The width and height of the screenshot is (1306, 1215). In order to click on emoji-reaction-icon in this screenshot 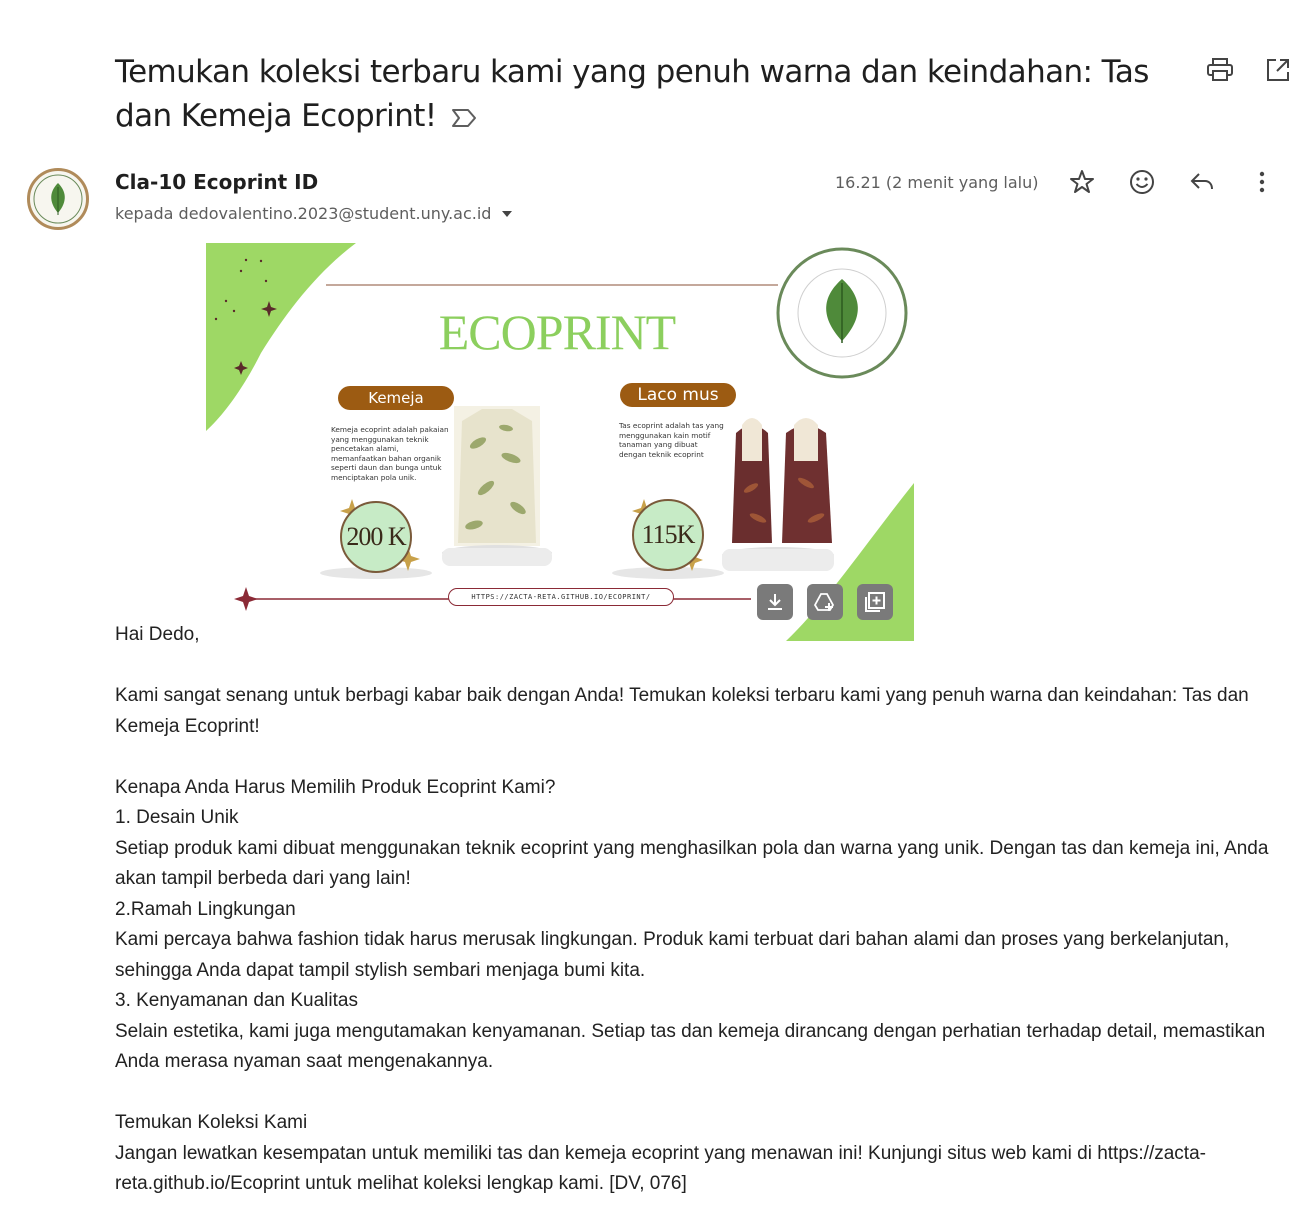, I will do `click(1142, 182)`.